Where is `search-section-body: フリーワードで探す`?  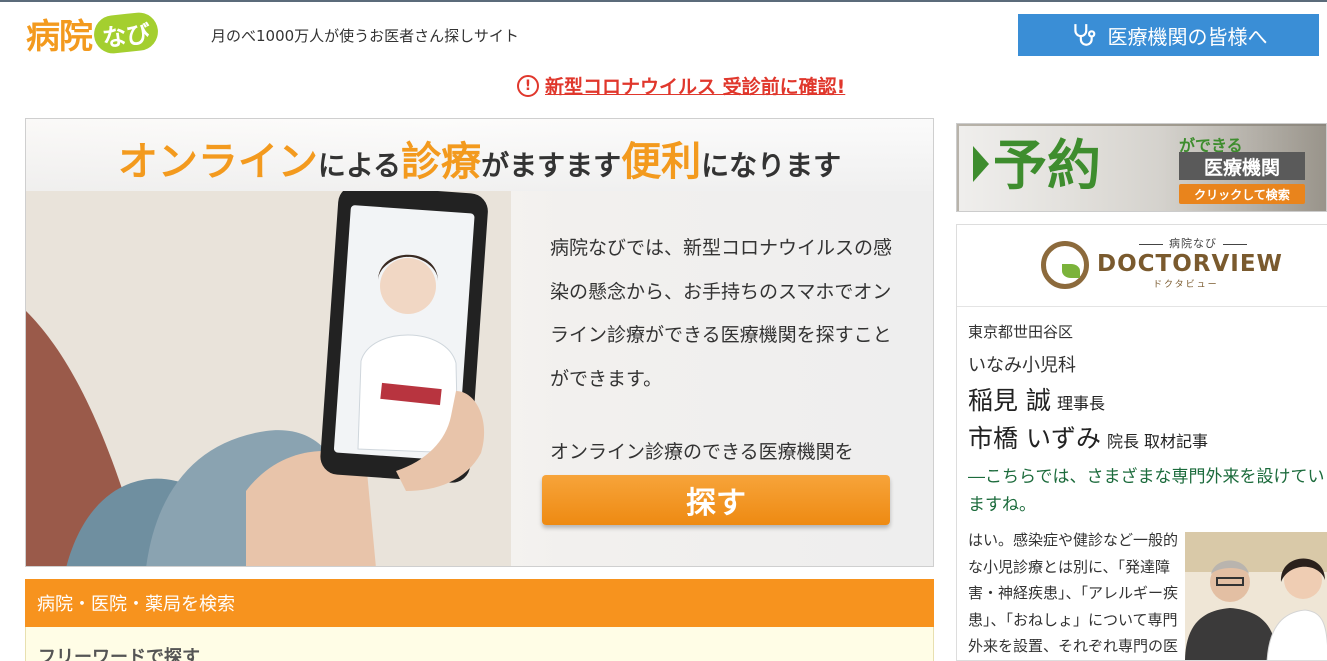 search-section-body: フリーワードで探す is located at coordinates (479, 644).